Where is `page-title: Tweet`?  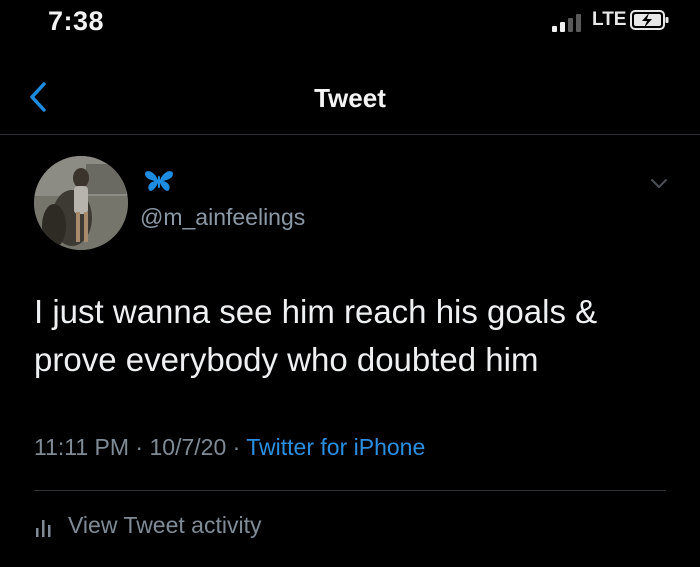 page-title: Tweet is located at coordinates (350, 98).